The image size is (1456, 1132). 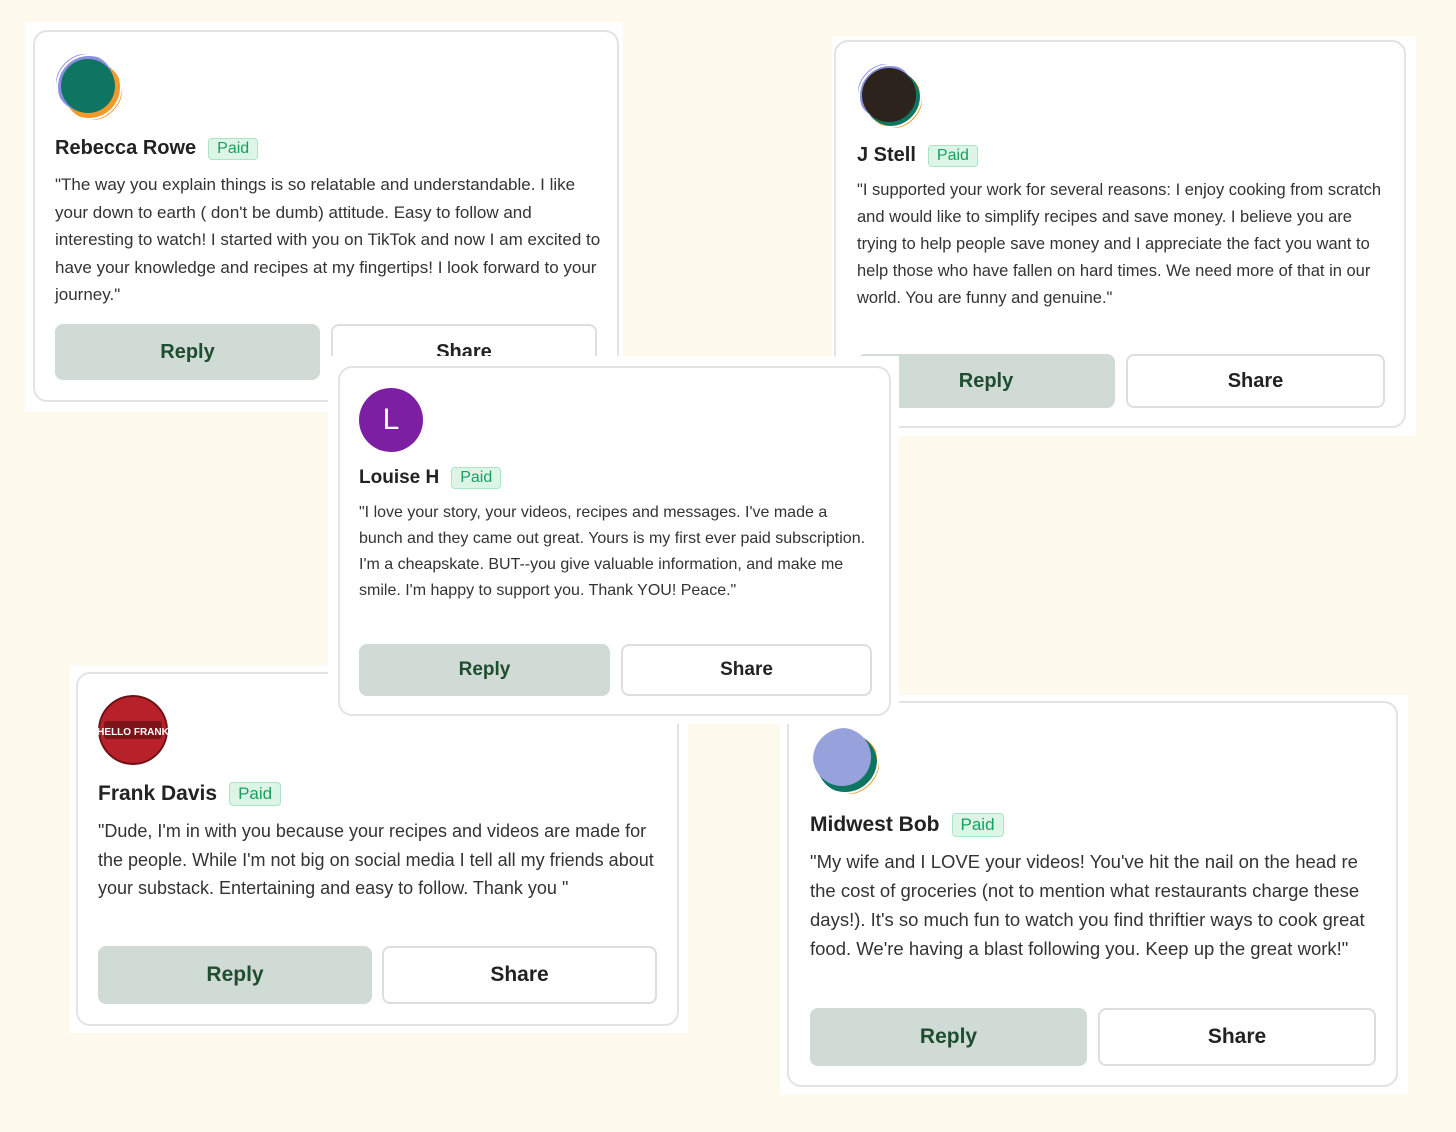 I want to click on avatar: L, so click(x=391, y=420).